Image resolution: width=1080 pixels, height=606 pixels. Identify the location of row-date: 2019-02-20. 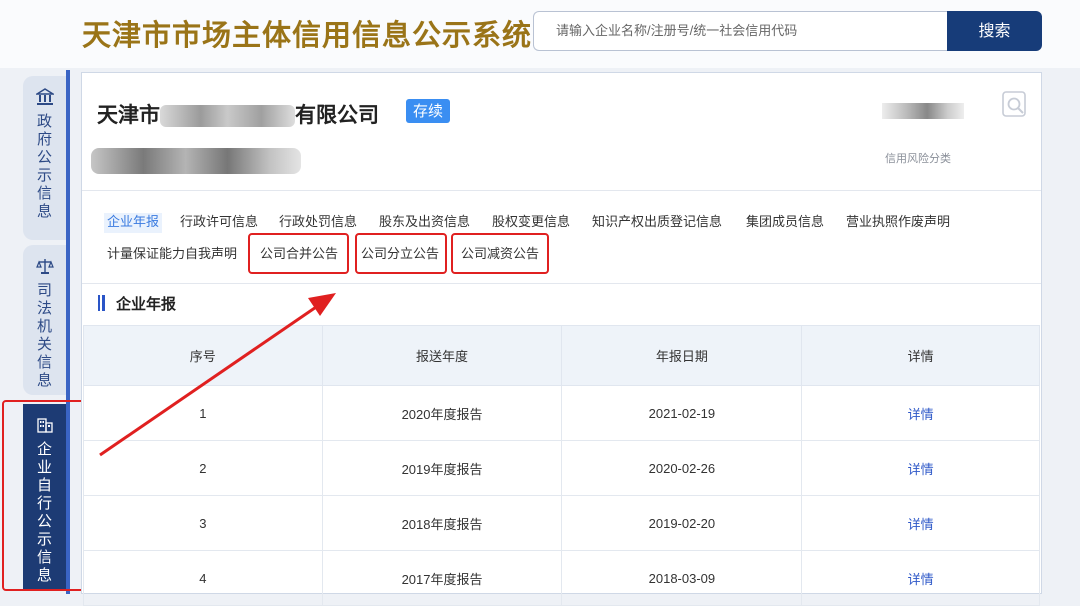
(682, 523).